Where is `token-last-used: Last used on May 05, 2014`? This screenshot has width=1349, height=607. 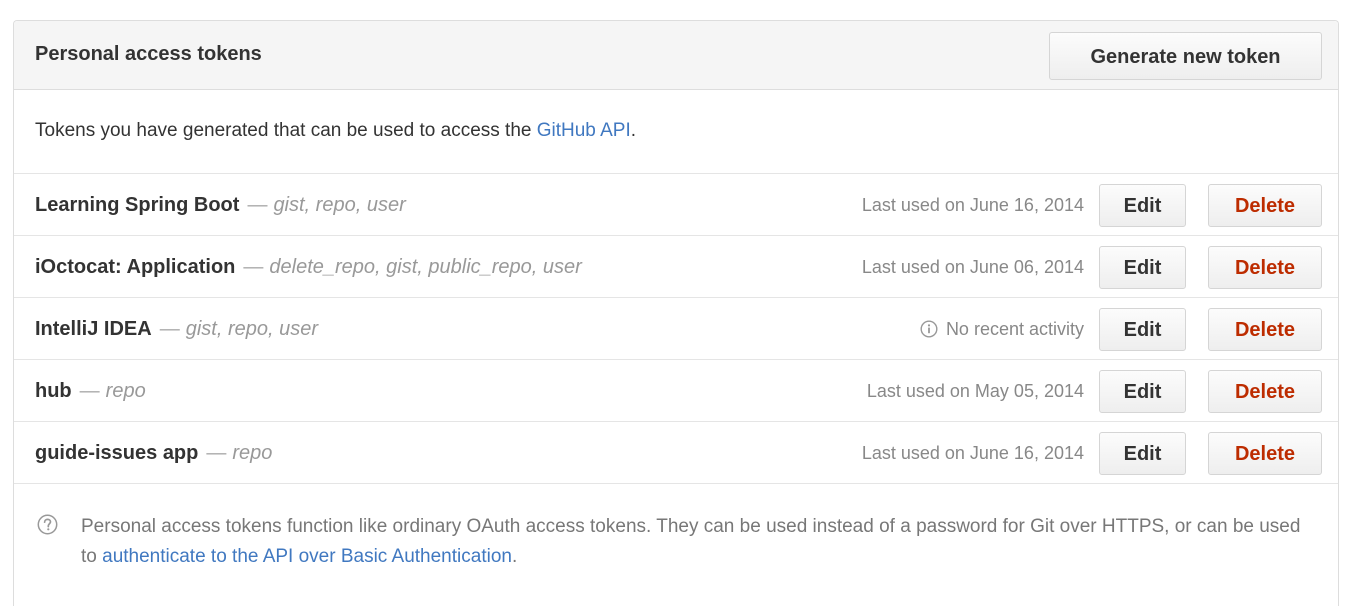 token-last-used: Last used on May 05, 2014 is located at coordinates (975, 391).